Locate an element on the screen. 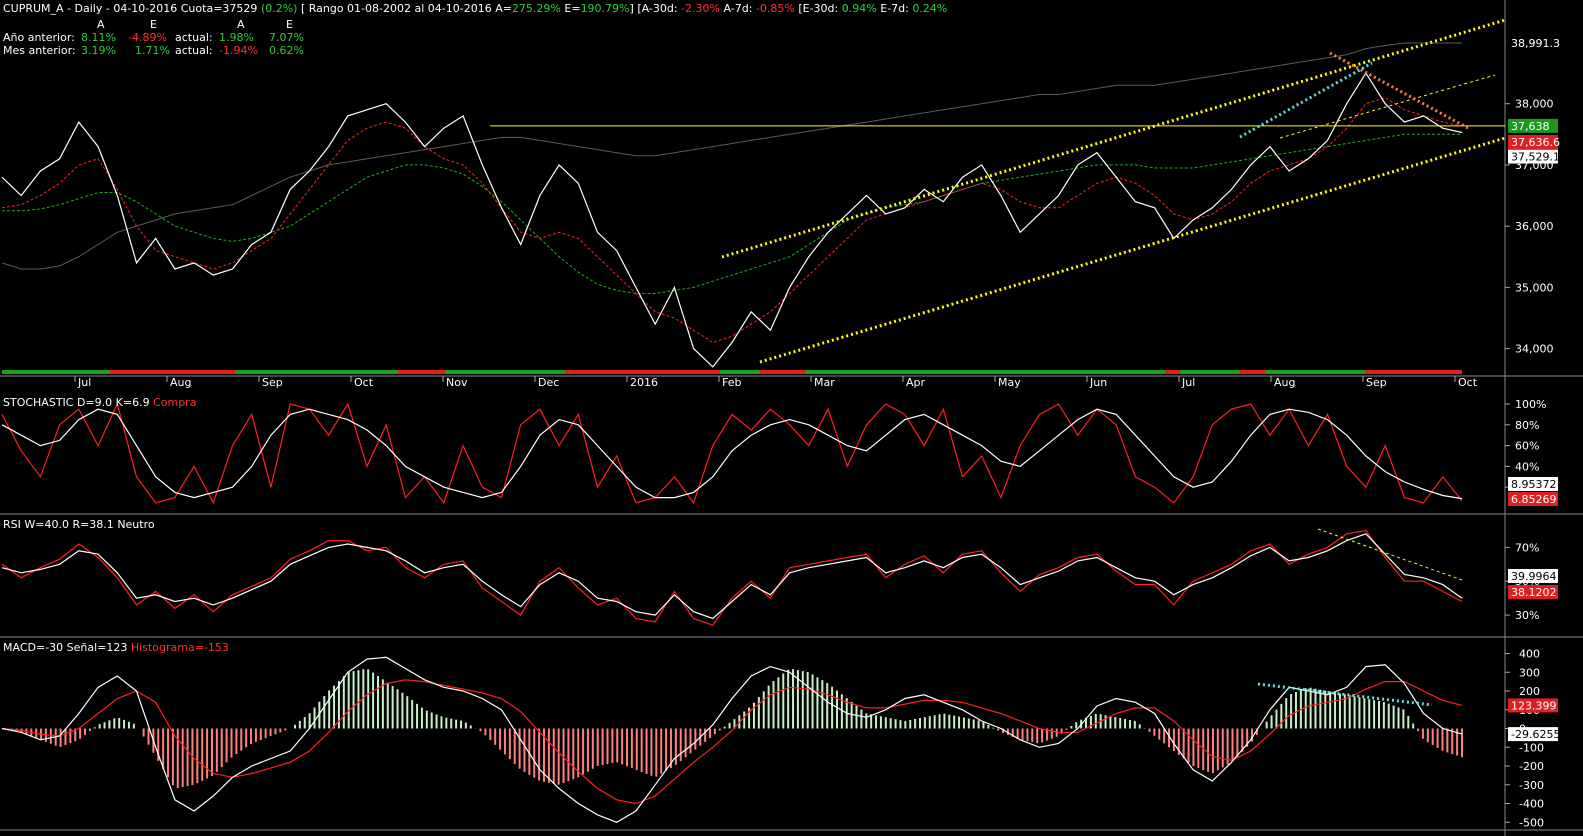 This screenshot has height=836, width=1583. rsi-signal: Neutro is located at coordinates (136, 524).